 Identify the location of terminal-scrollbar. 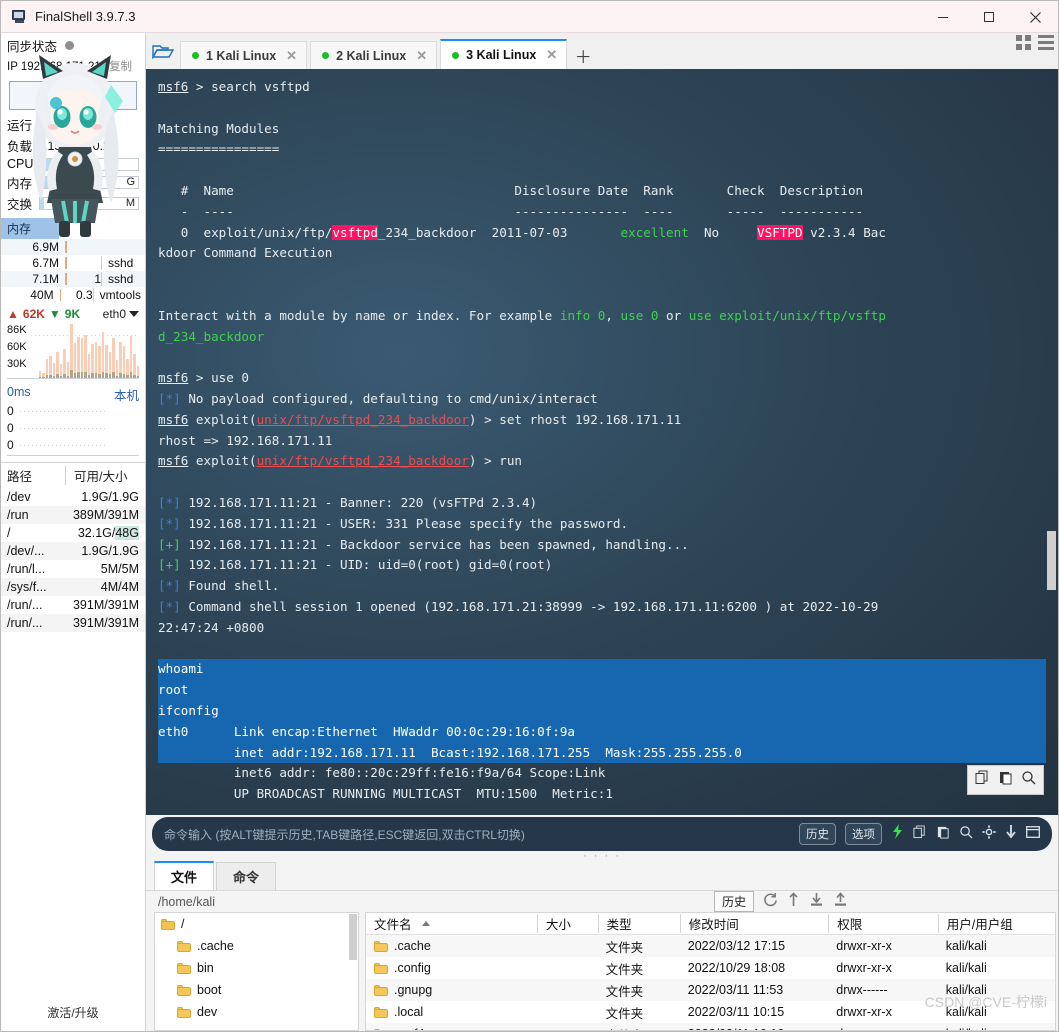
(1051, 442).